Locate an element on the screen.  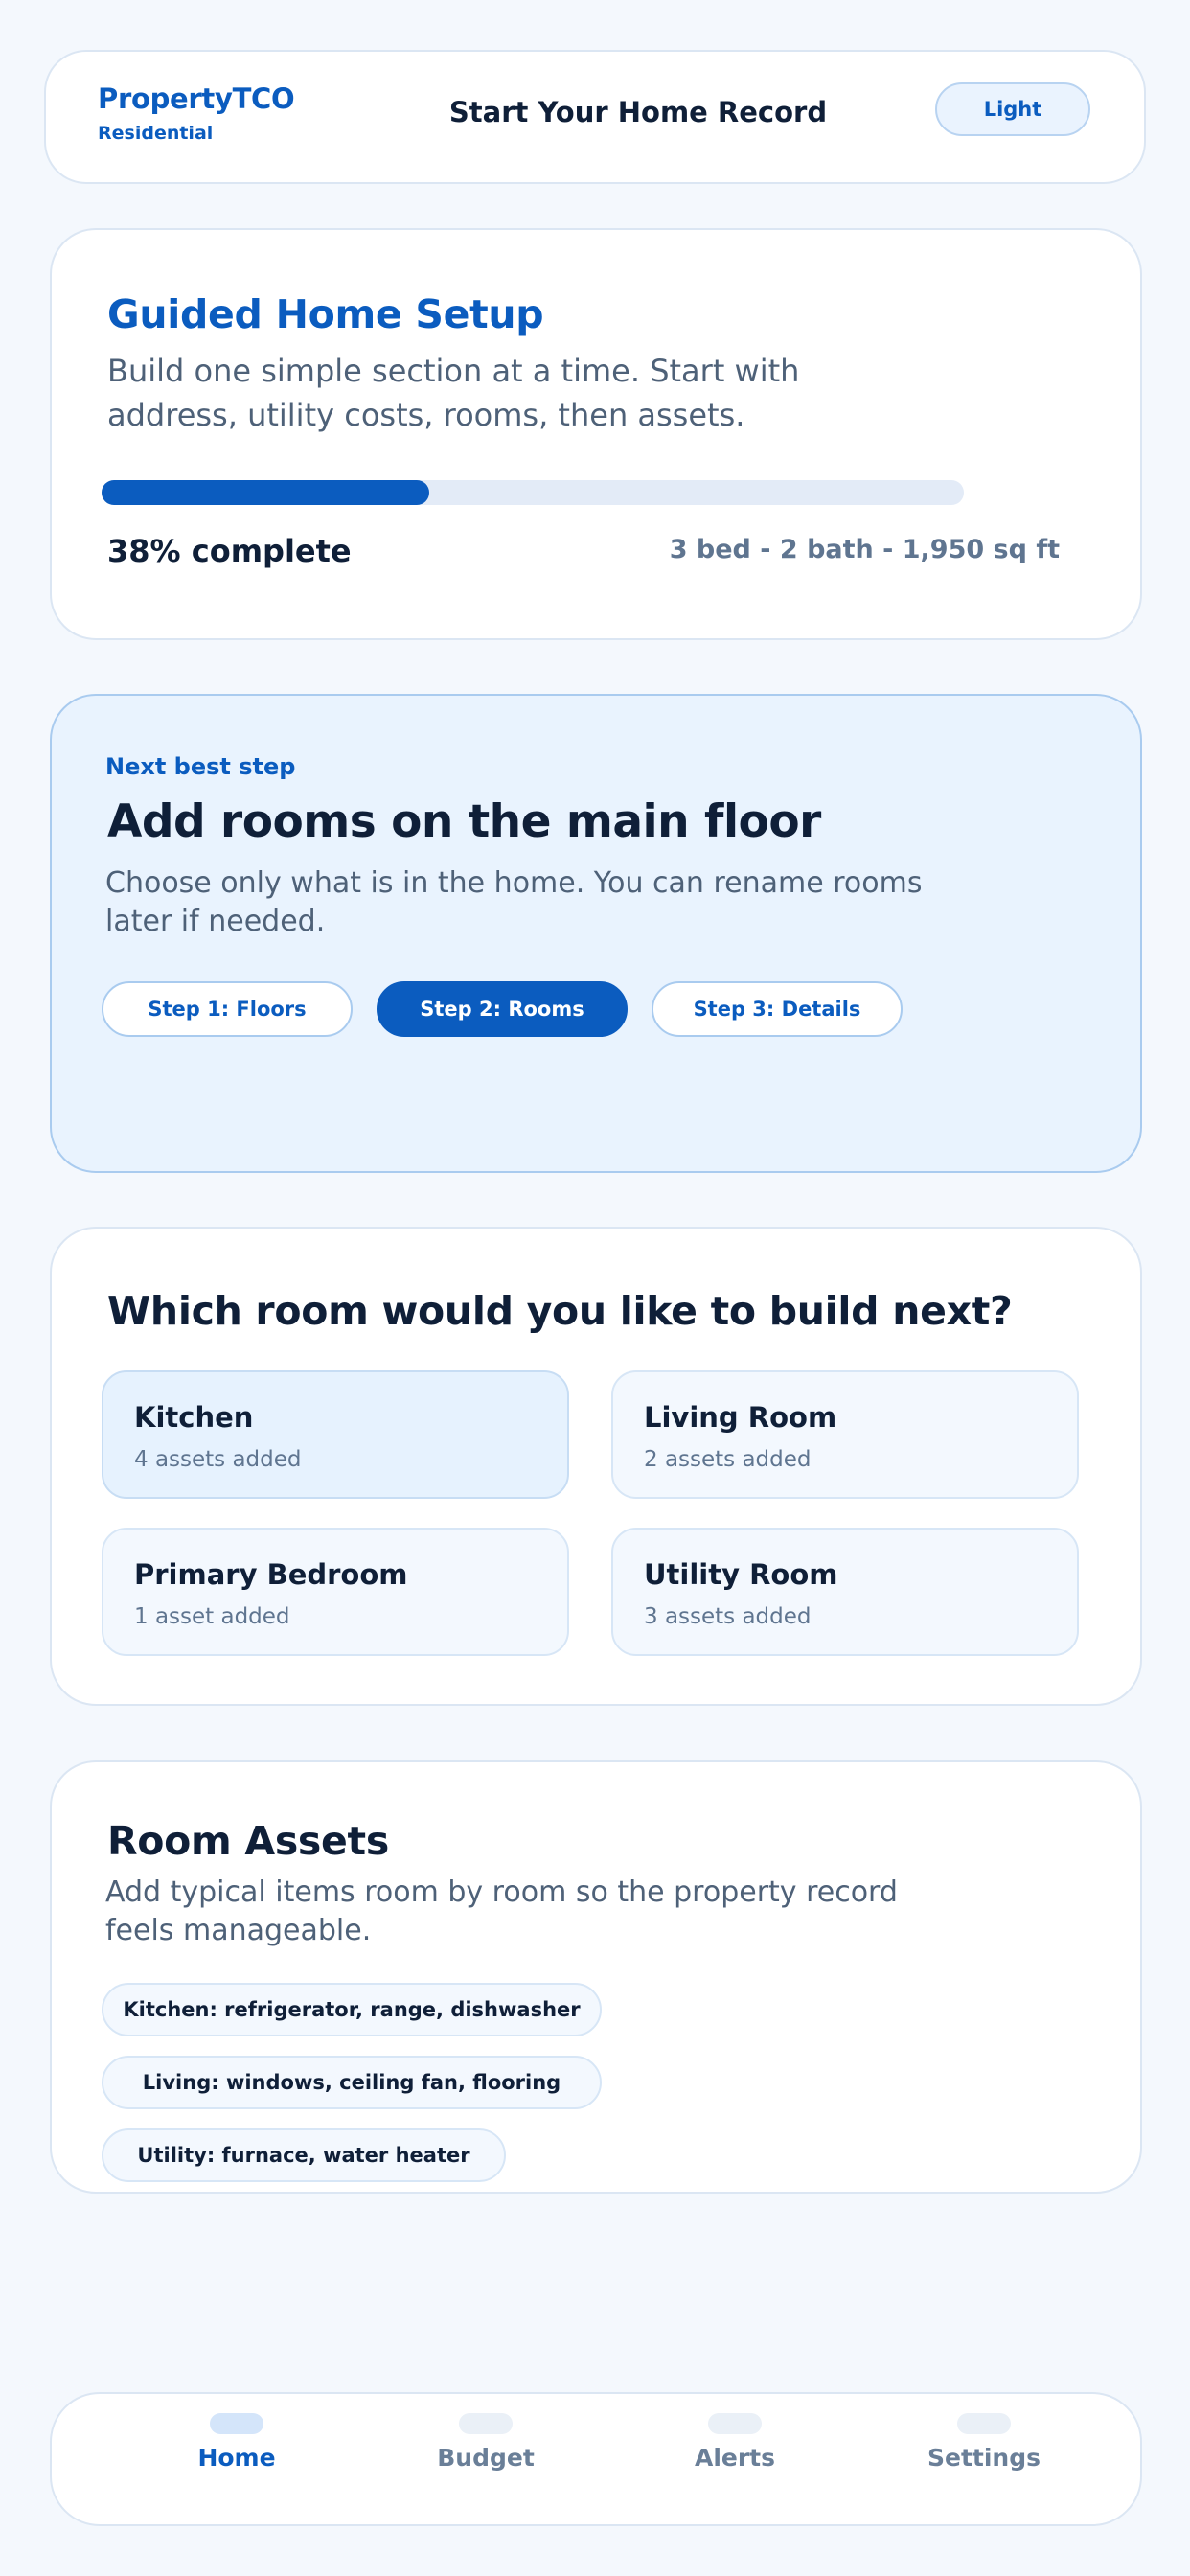
nav-item-settings: Settings is located at coordinates (984, 2442).